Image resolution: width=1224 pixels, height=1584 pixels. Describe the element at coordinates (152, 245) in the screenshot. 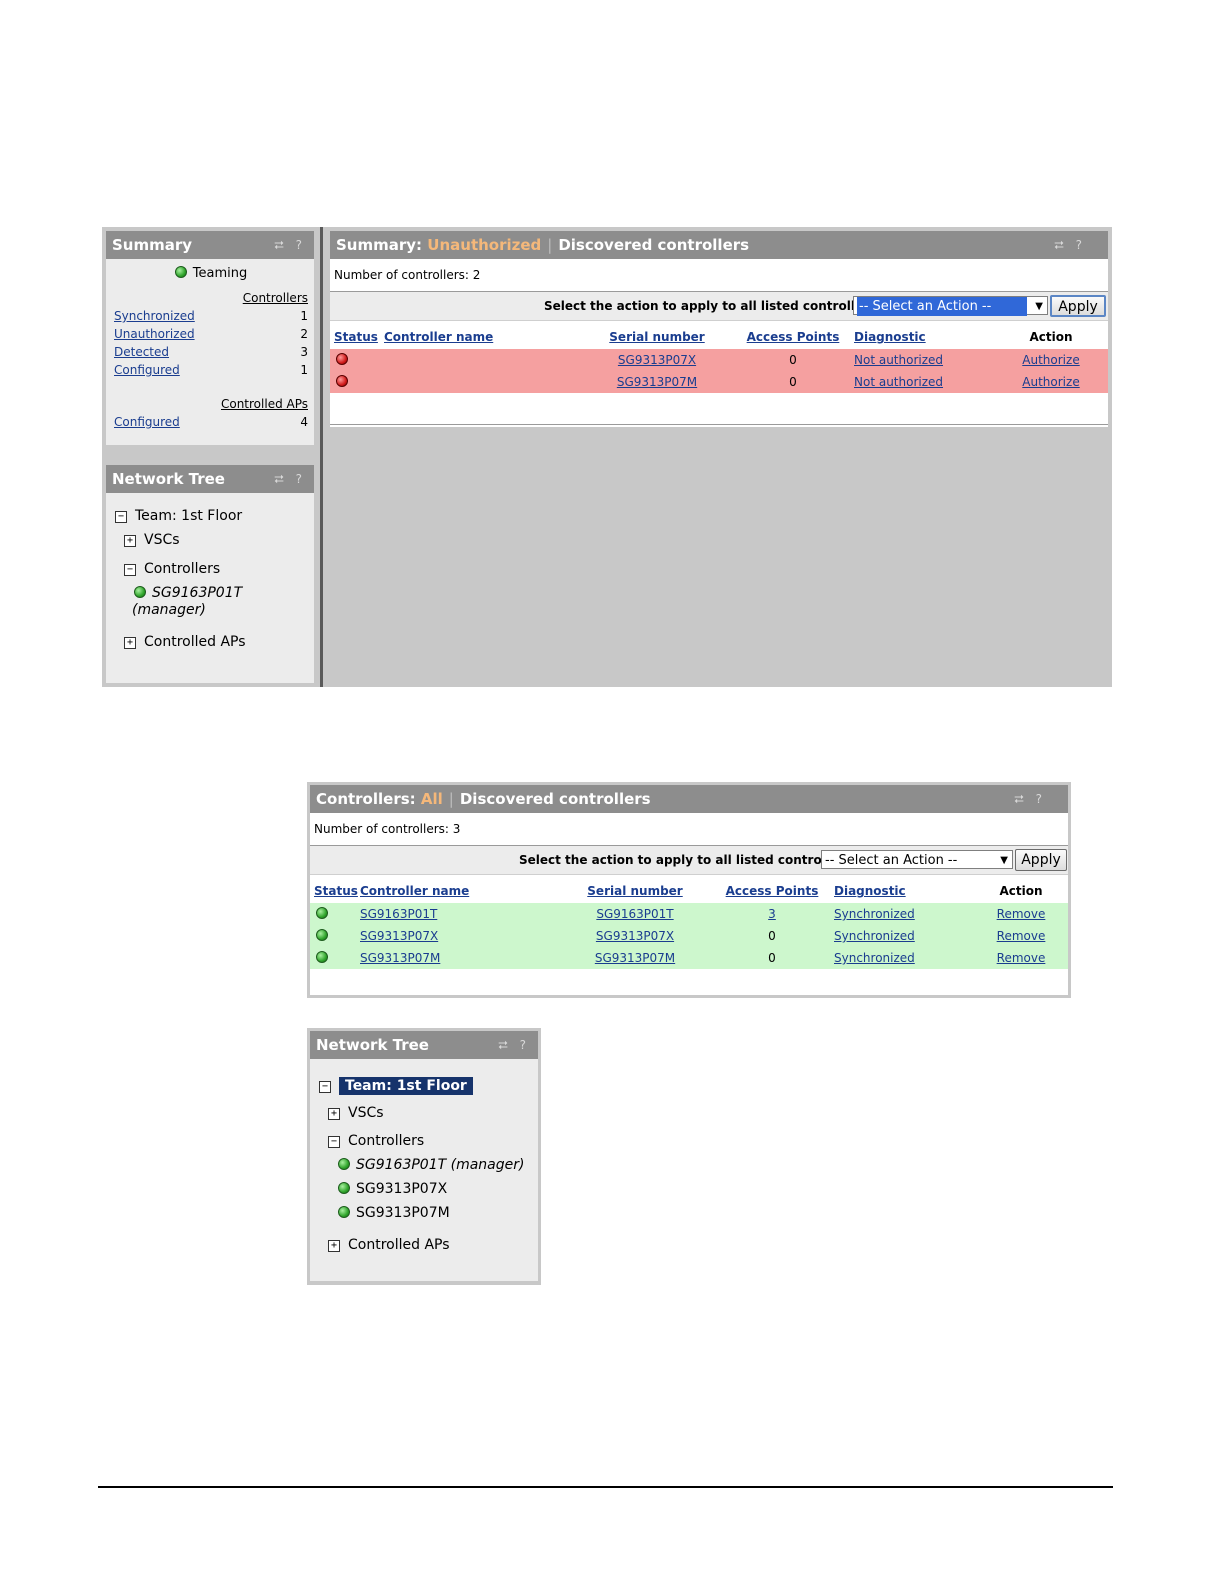

I see `summary-panel-title: Summary` at that location.